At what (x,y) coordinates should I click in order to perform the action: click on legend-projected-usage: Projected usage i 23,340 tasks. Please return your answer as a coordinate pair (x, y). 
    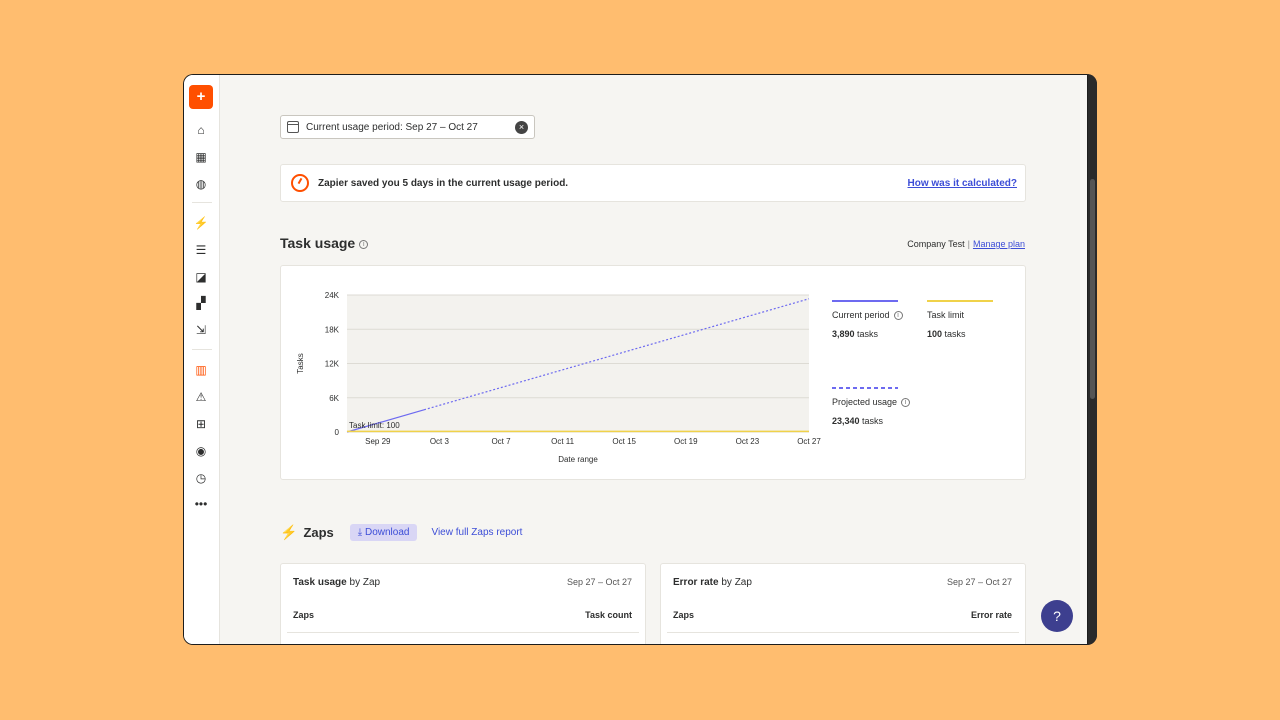
    Looking at the image, I should click on (871, 407).